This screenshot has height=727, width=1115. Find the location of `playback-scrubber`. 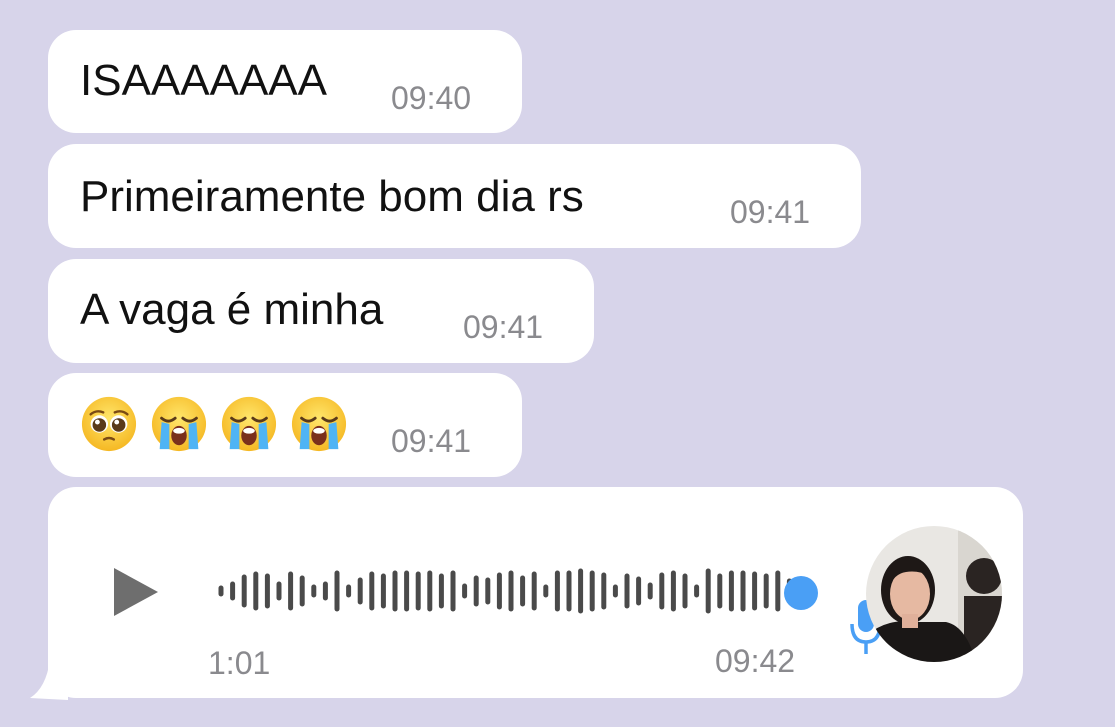

playback-scrubber is located at coordinates (801, 593).